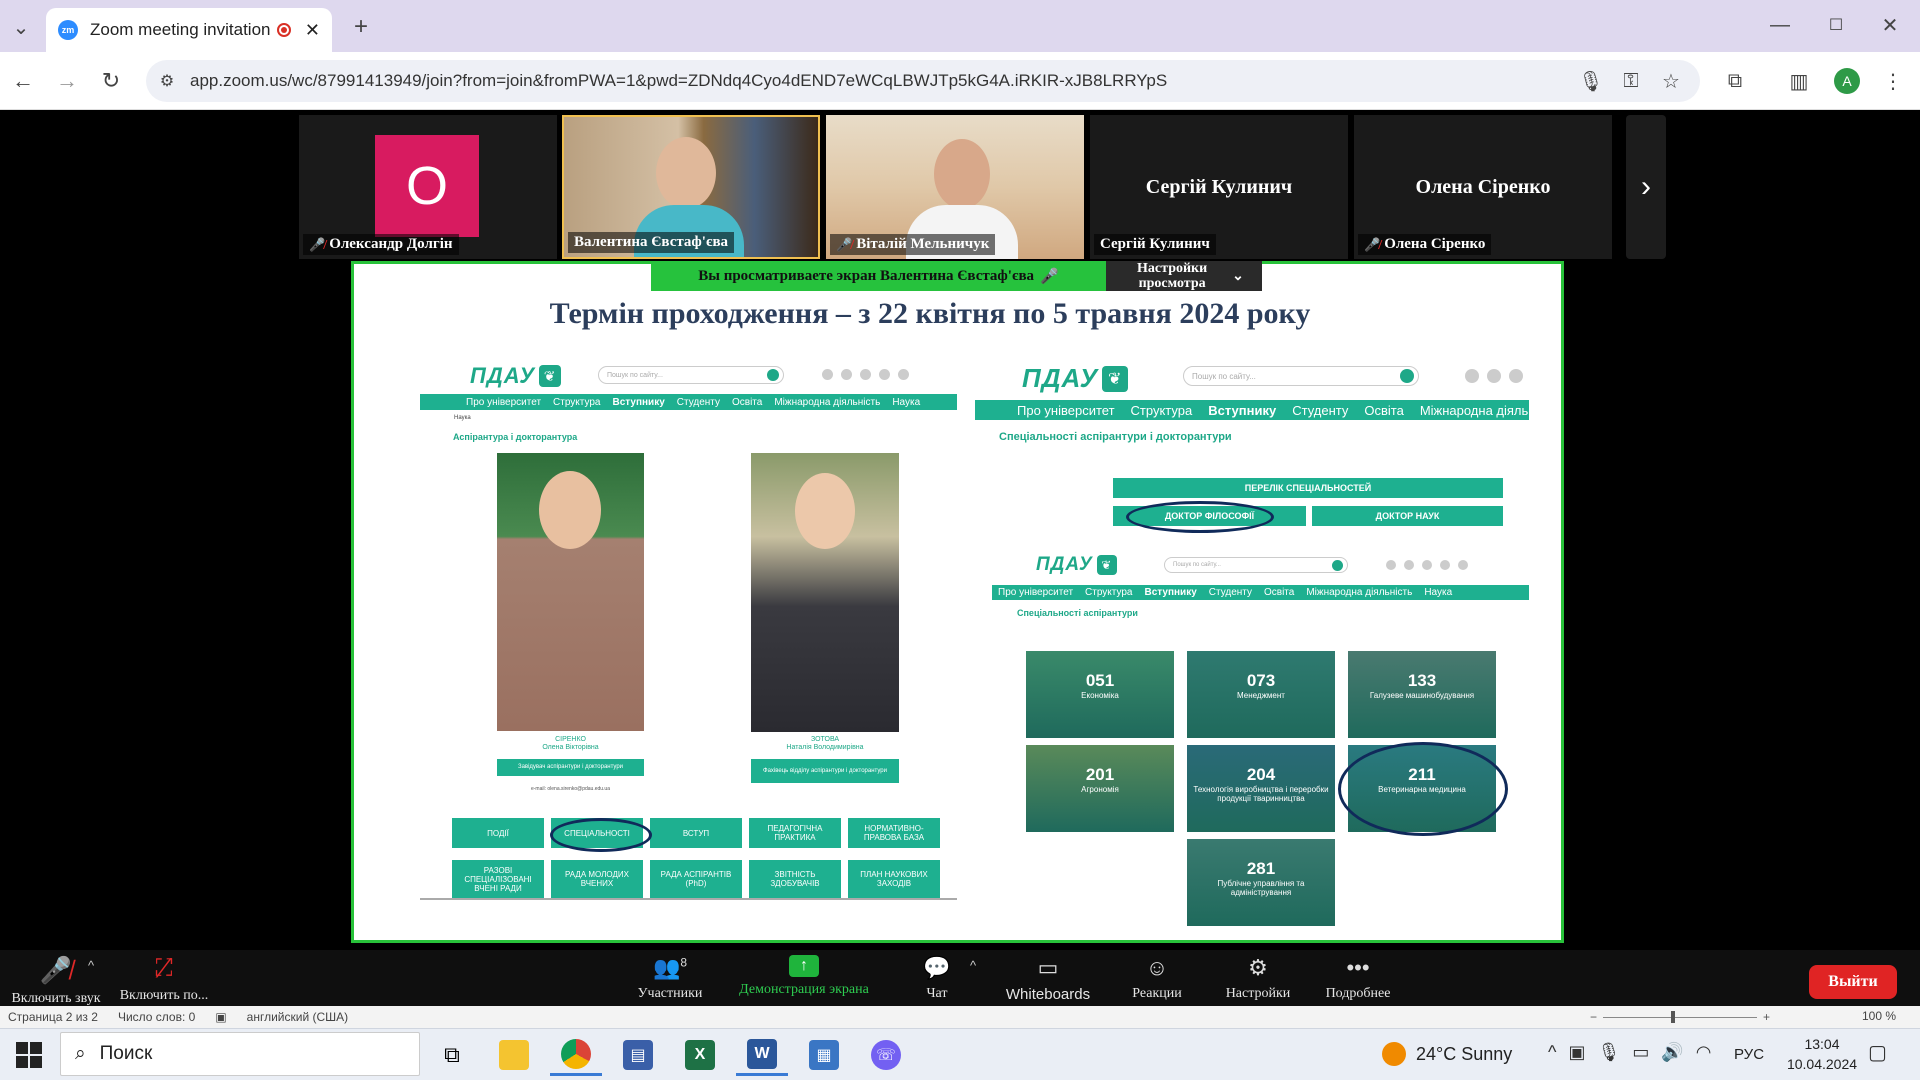  Describe the element at coordinates (1219, 187) in the screenshot. I see `participant-tile: Сергій Кулинич Сергій Кулинич` at that location.